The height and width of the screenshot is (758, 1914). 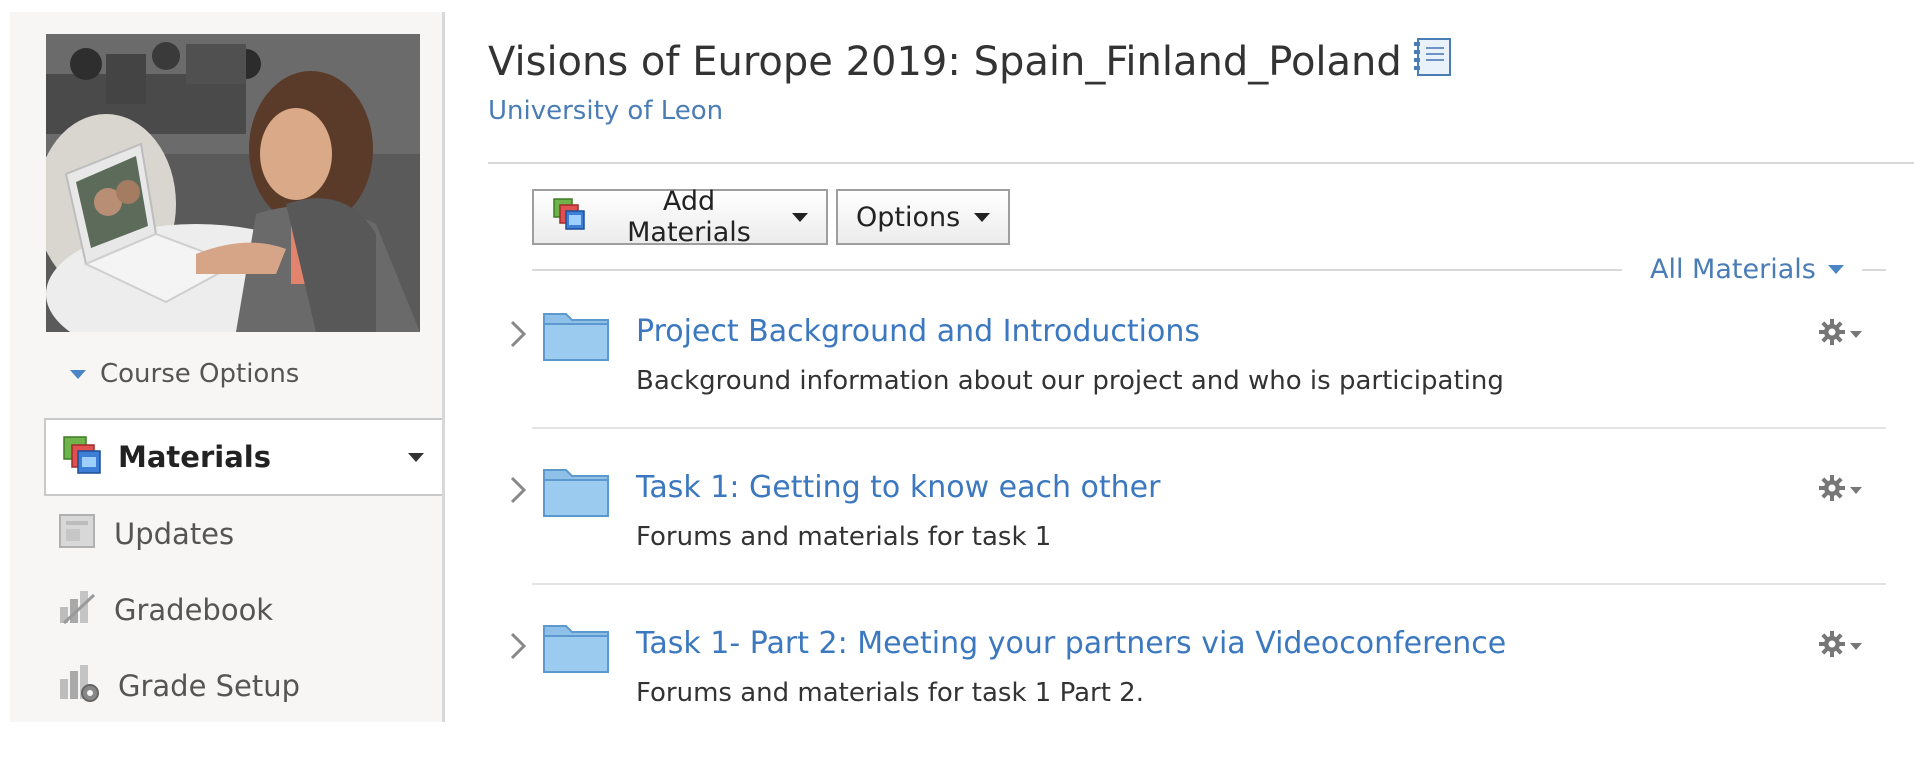 What do you see at coordinates (890, 693) in the screenshot?
I see `material-description: Forums and materials for task 1 Part 2.` at bounding box center [890, 693].